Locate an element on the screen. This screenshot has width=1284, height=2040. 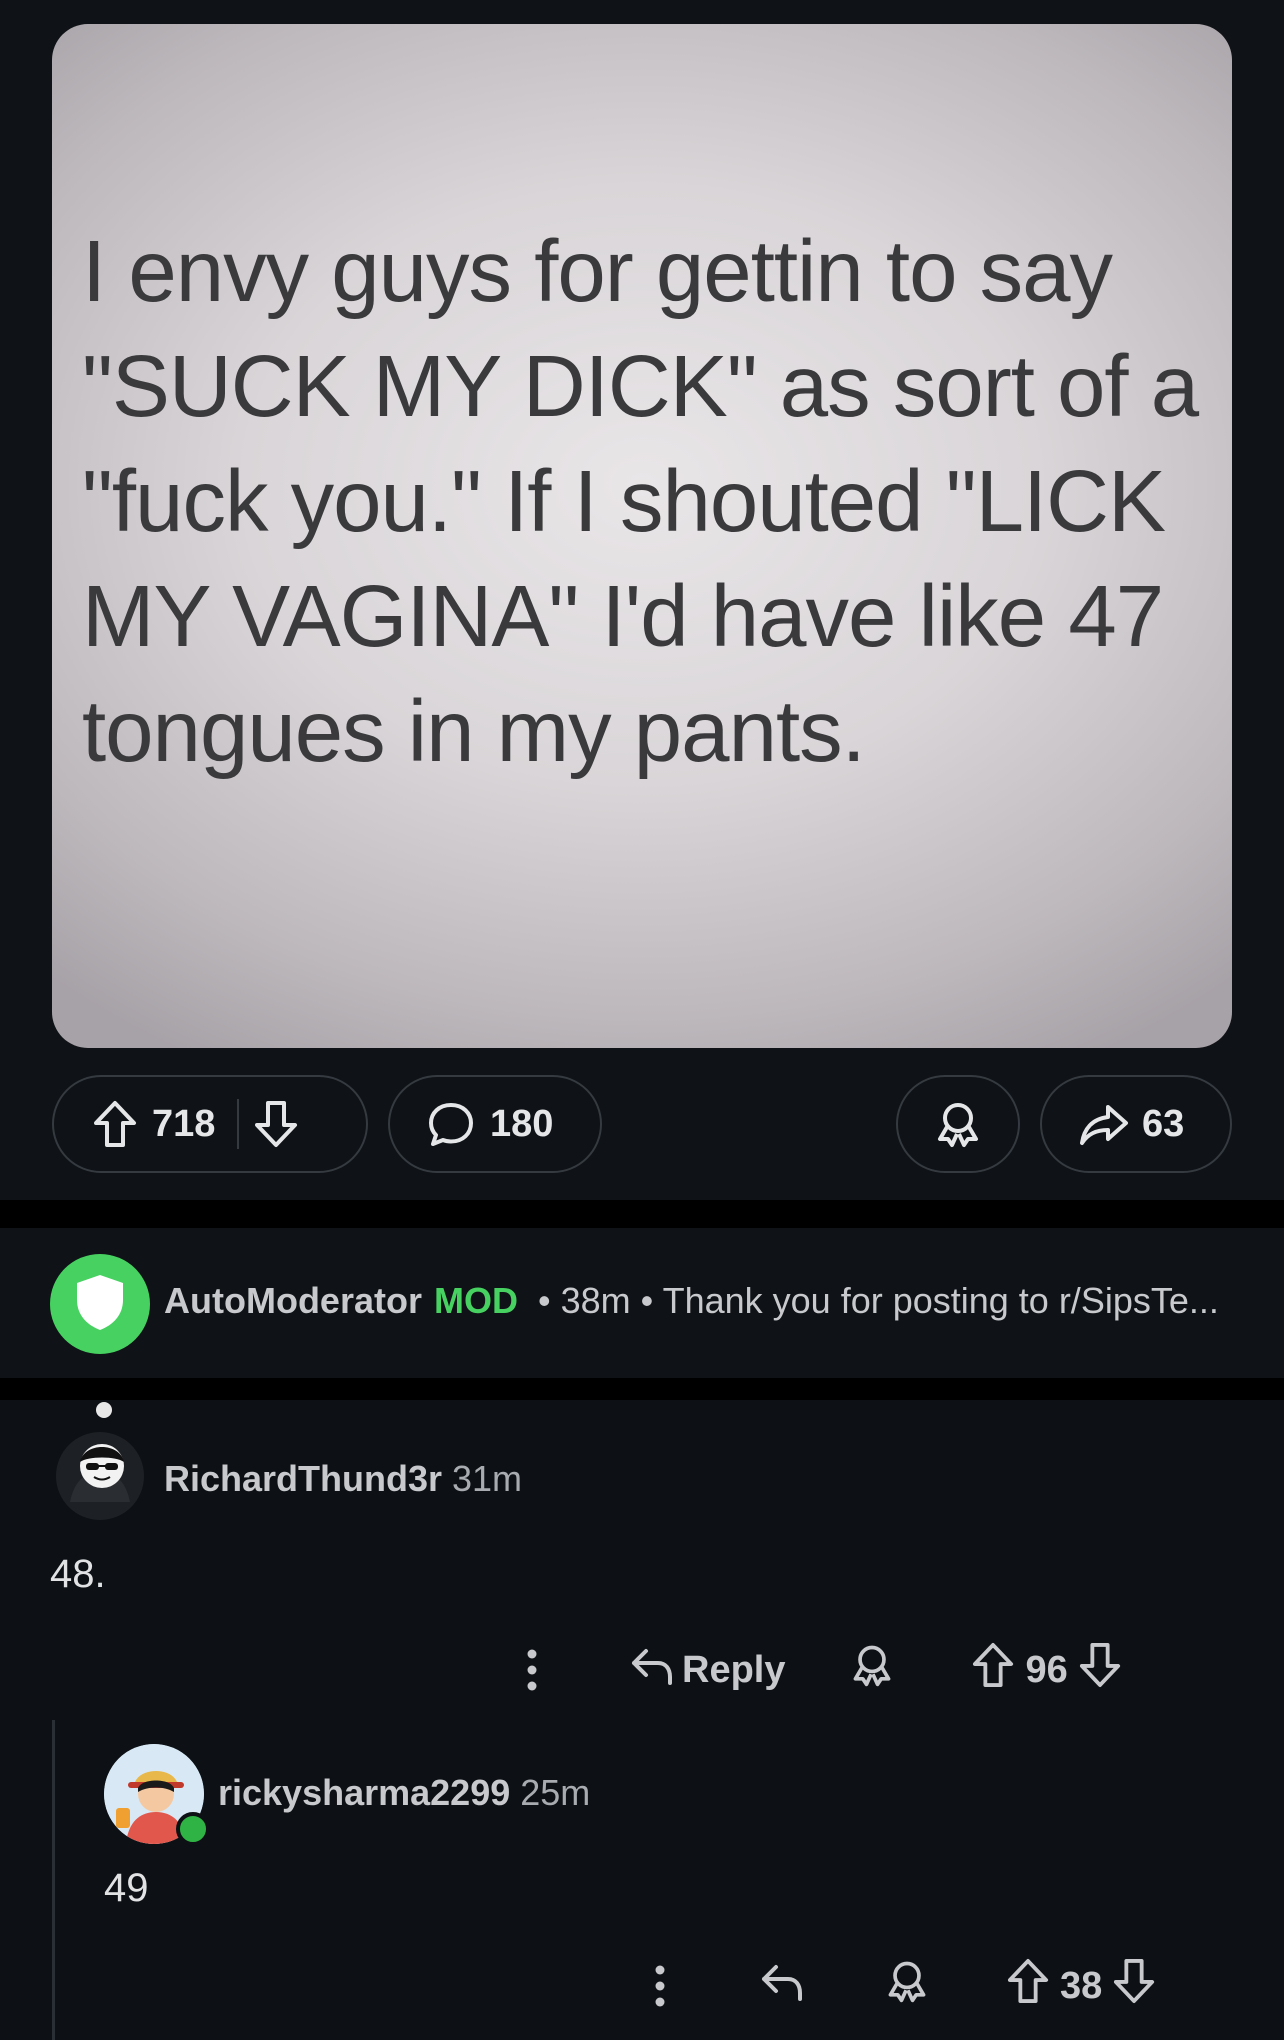
automod-avatar is located at coordinates (100, 1304).